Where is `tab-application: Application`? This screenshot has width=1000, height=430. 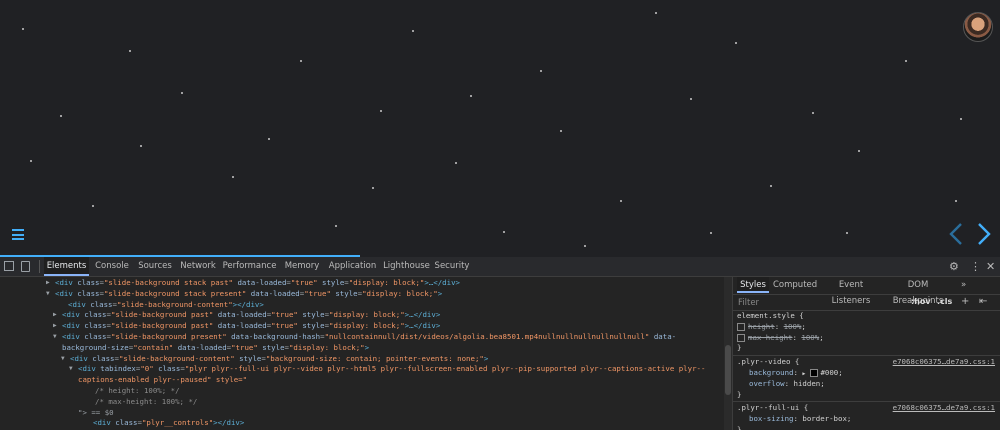 tab-application: Application is located at coordinates (352, 266).